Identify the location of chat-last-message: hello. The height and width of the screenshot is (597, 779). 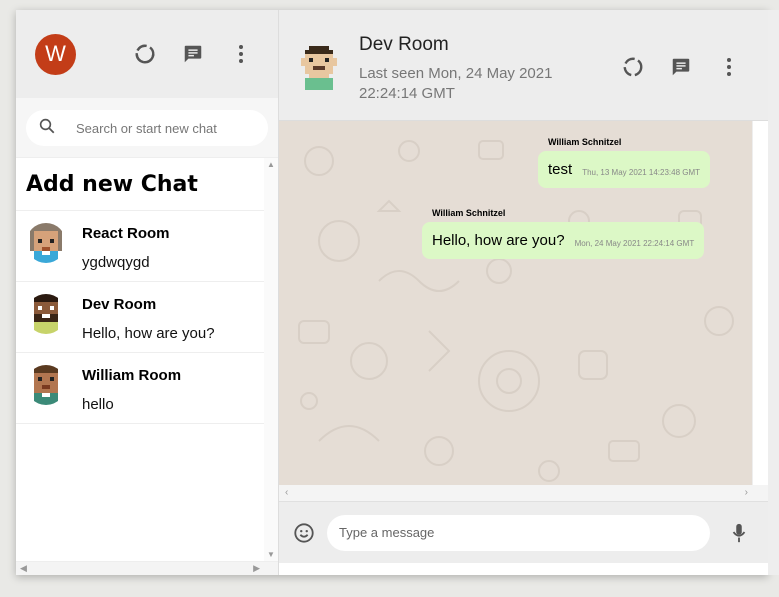
(98, 404).